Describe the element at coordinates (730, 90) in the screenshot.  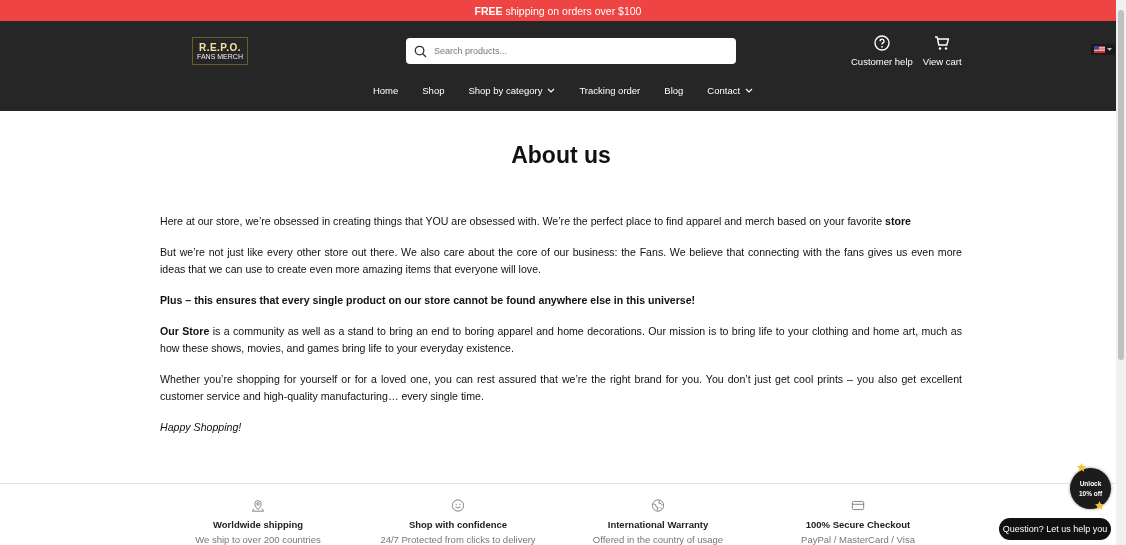
I see `nav-link: Contact` at that location.